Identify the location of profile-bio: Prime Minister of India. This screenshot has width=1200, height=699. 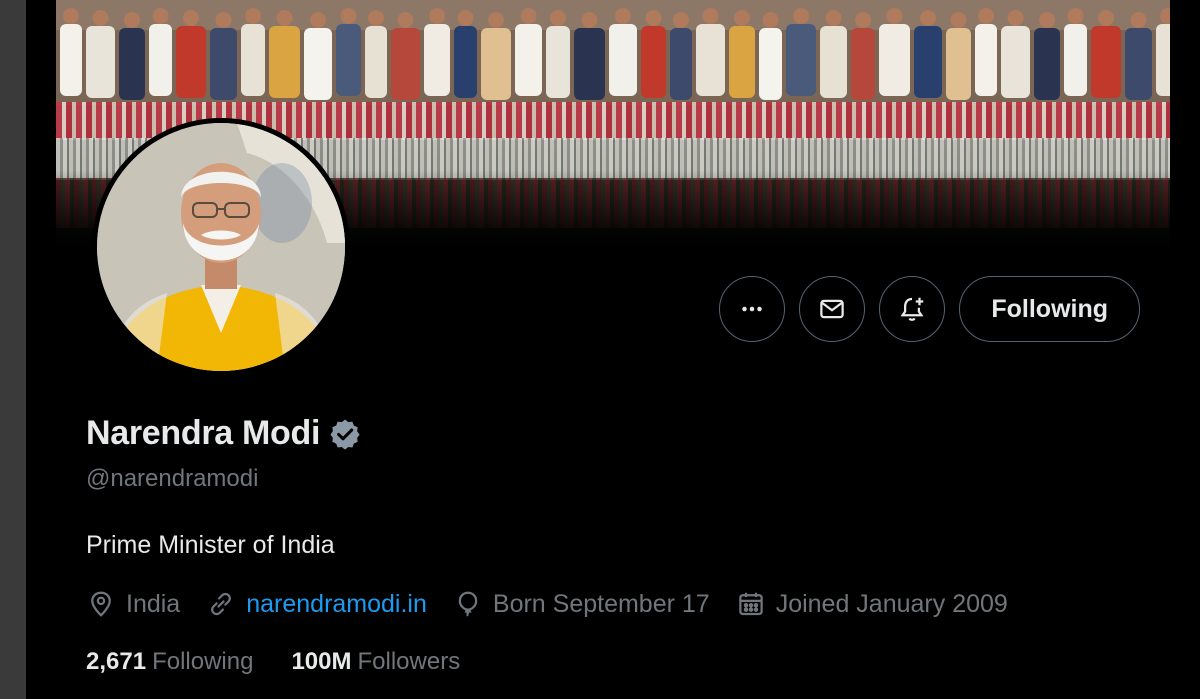
(210, 545).